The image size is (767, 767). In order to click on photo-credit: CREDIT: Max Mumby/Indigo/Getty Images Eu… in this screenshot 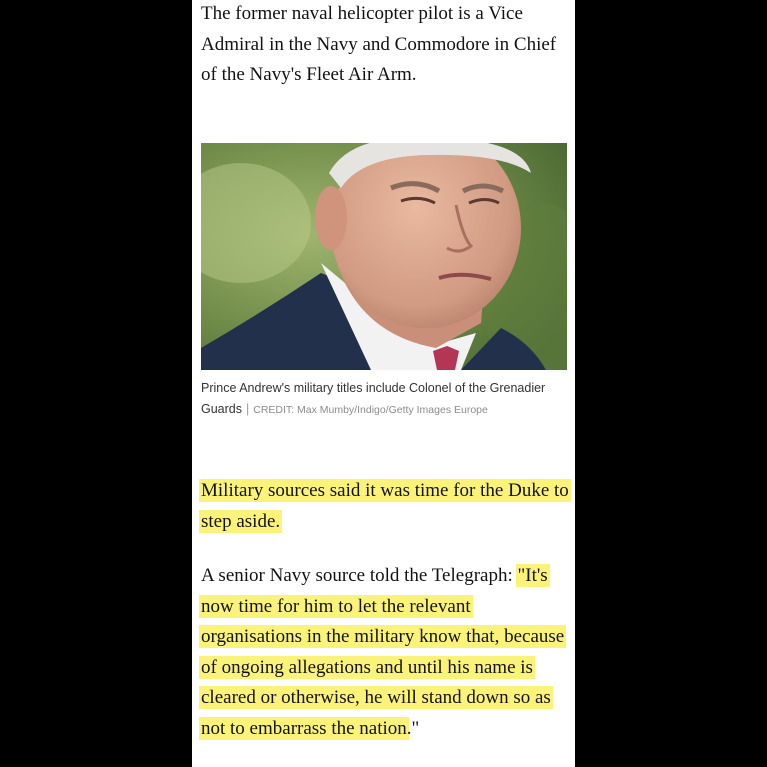, I will do `click(370, 410)`.